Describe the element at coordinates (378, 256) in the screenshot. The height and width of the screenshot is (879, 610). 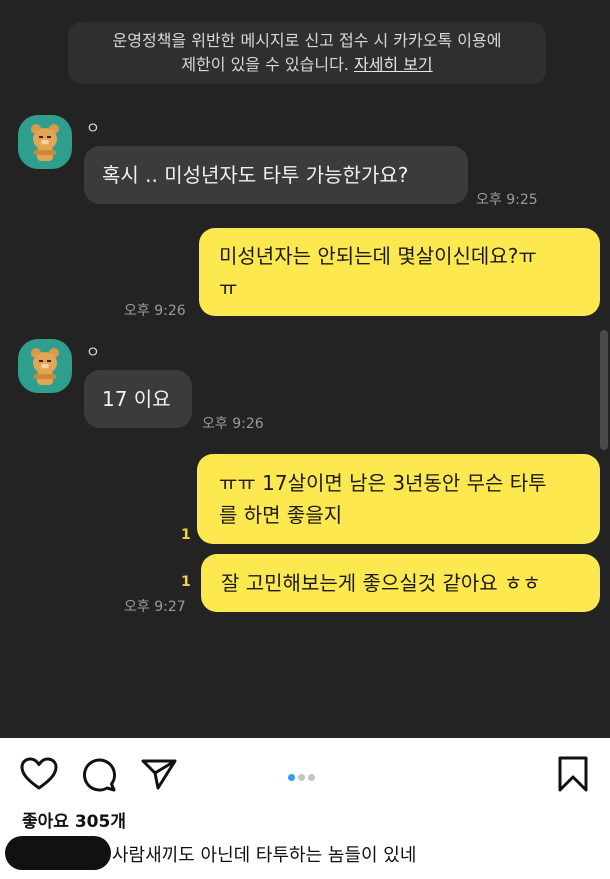
I see `message-text: 미성년자는 안되는데 몇살이신데요?ㅠ` at that location.